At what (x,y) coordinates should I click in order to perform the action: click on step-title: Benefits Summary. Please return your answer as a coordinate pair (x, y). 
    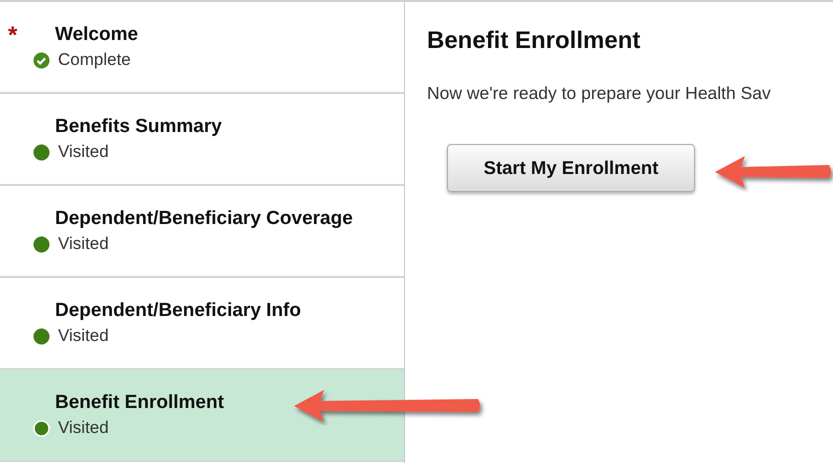
    Looking at the image, I should click on (138, 127).